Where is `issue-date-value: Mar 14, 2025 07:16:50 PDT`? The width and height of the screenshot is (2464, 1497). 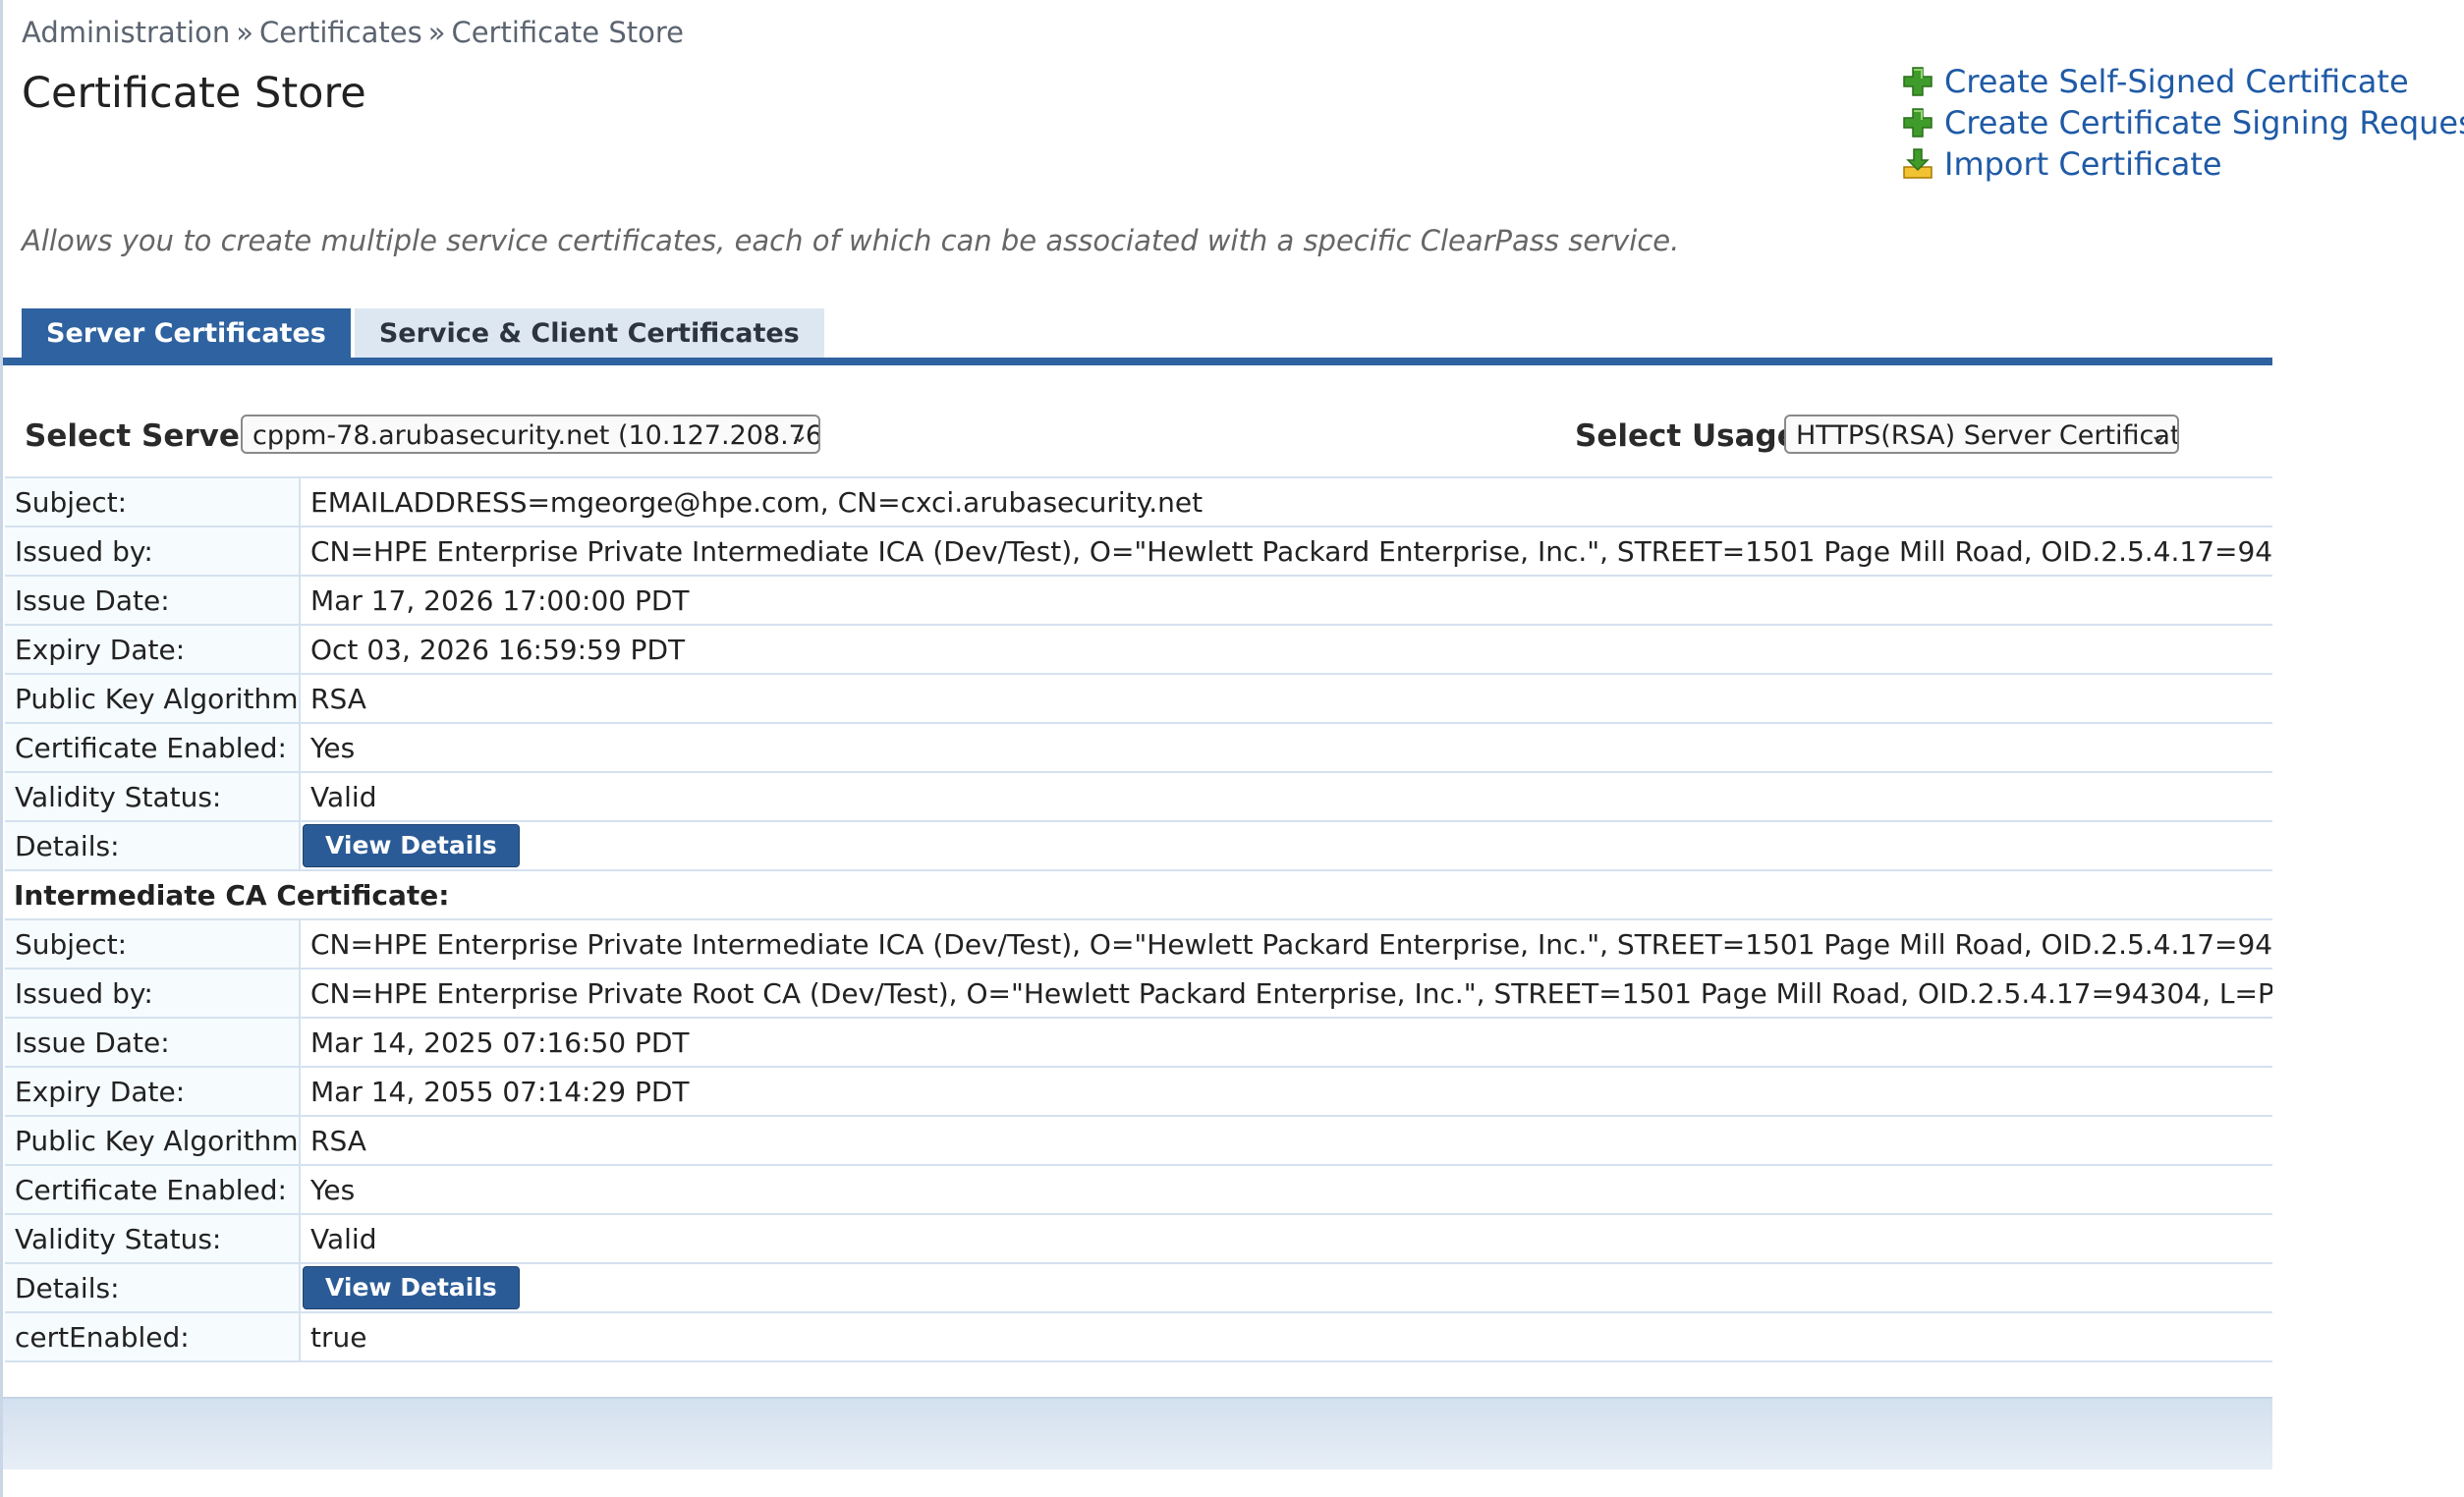 issue-date-value: Mar 14, 2025 07:16:50 PDT is located at coordinates (1286, 1042).